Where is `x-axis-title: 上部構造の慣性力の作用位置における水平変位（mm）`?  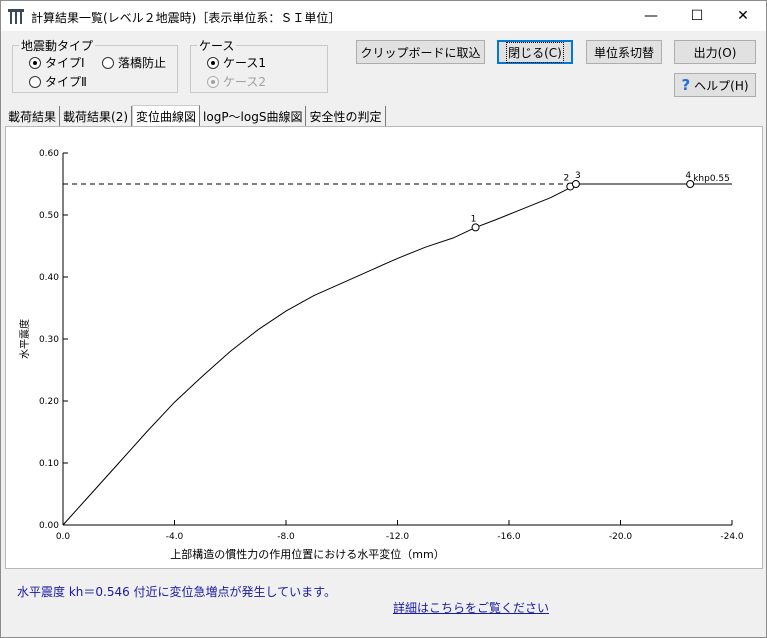 x-axis-title: 上部構造の慣性力の作用位置における水平変位（mm） is located at coordinates (307, 554).